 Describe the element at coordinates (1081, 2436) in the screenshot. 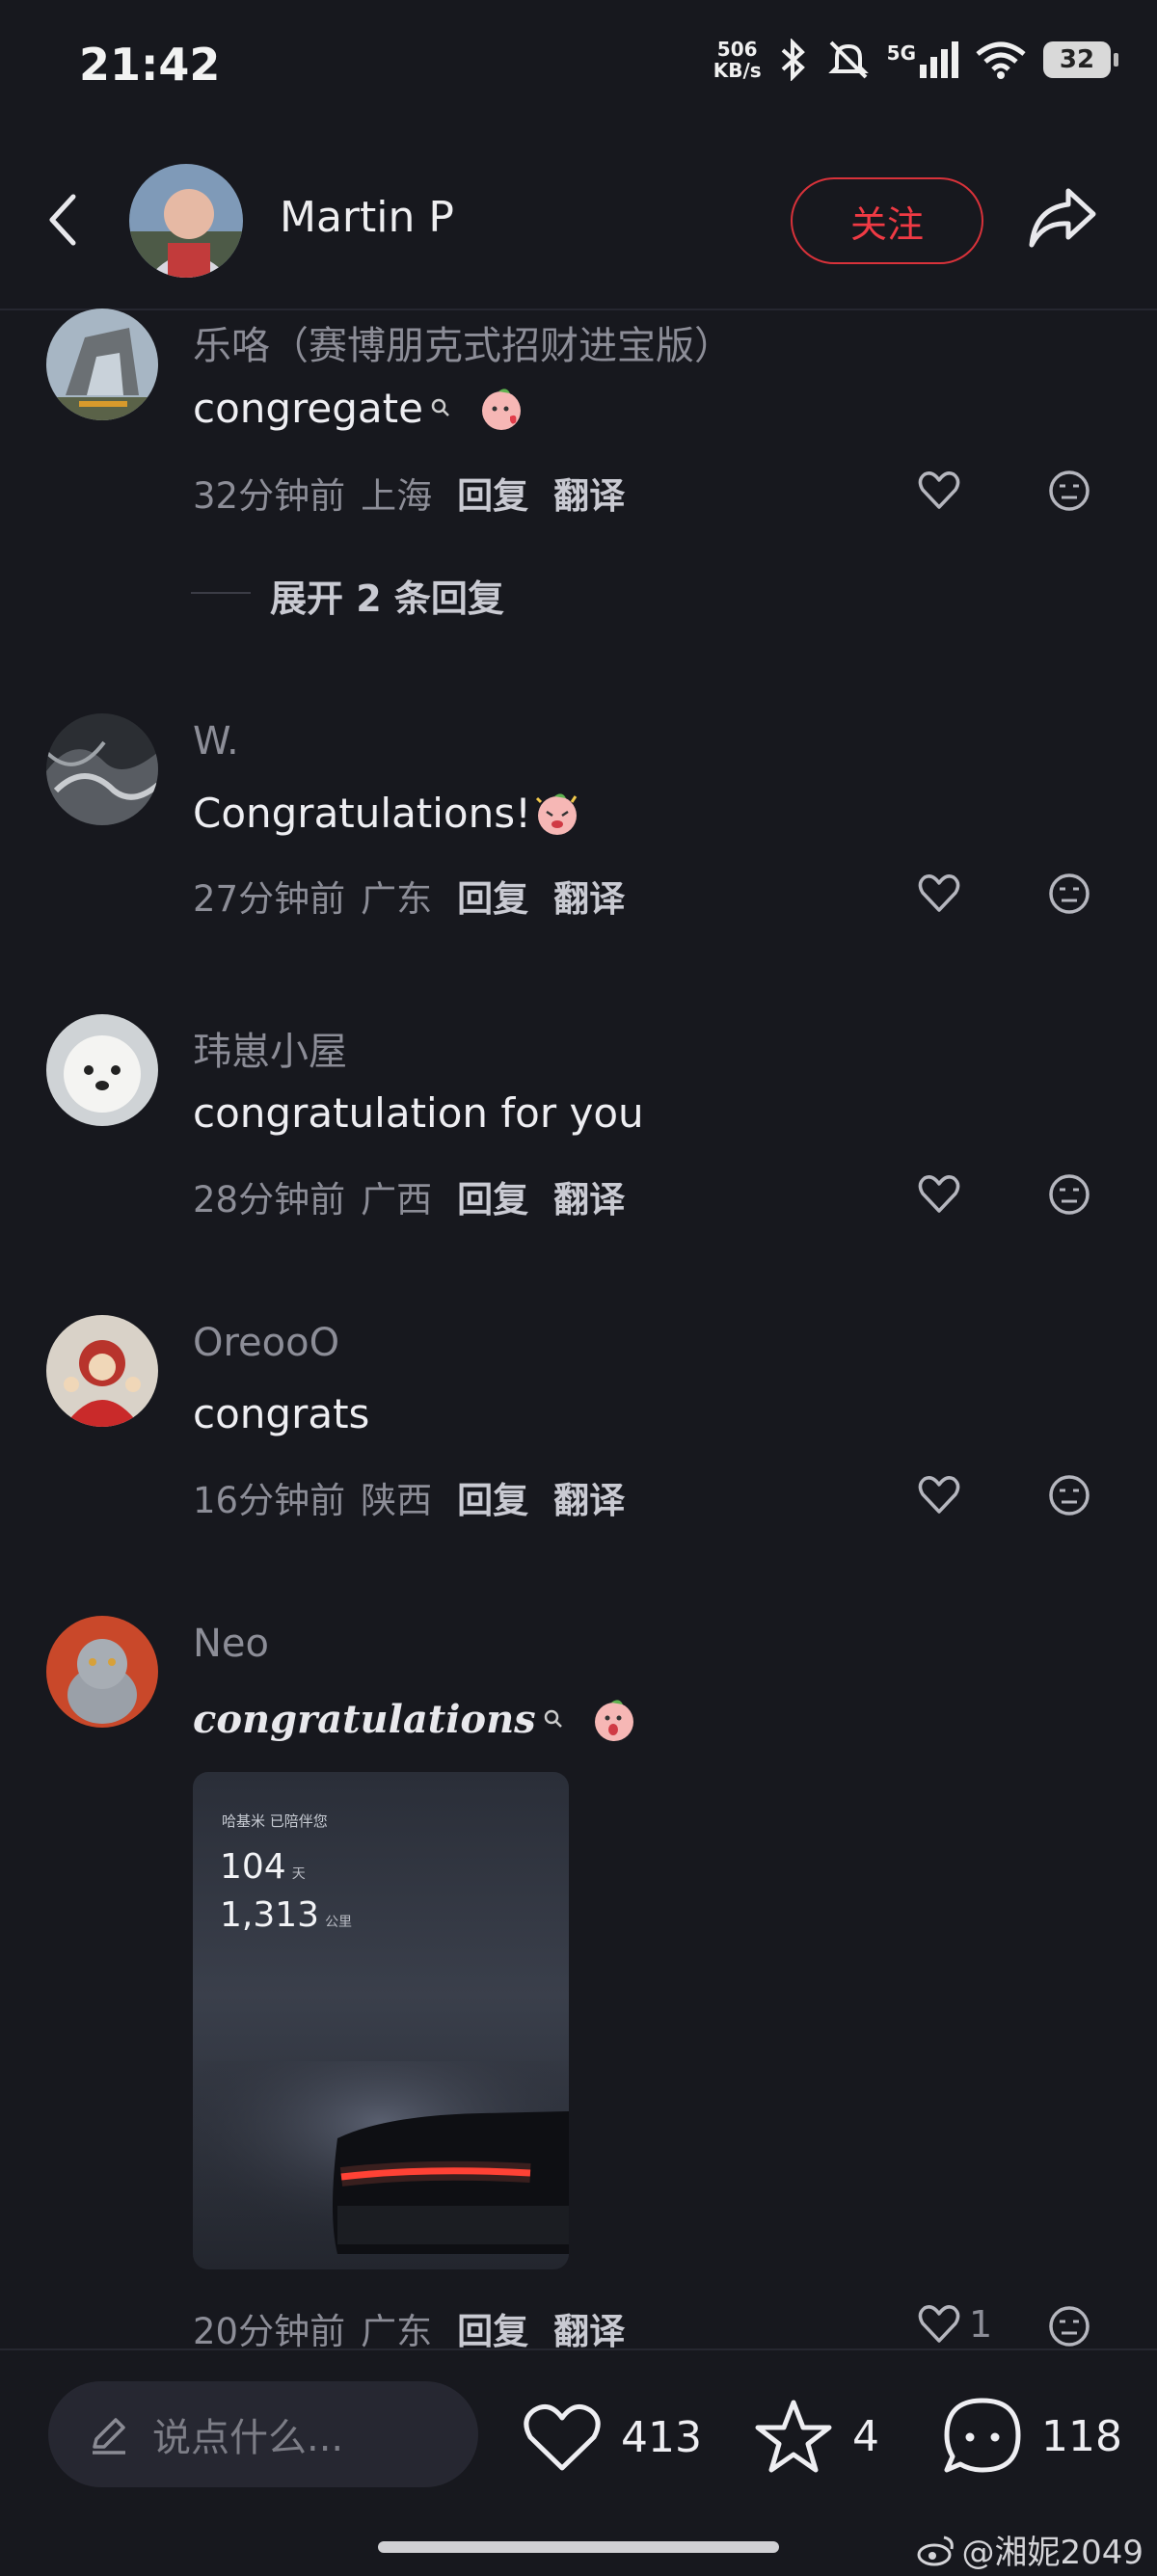

I see `comment-count: 118` at that location.